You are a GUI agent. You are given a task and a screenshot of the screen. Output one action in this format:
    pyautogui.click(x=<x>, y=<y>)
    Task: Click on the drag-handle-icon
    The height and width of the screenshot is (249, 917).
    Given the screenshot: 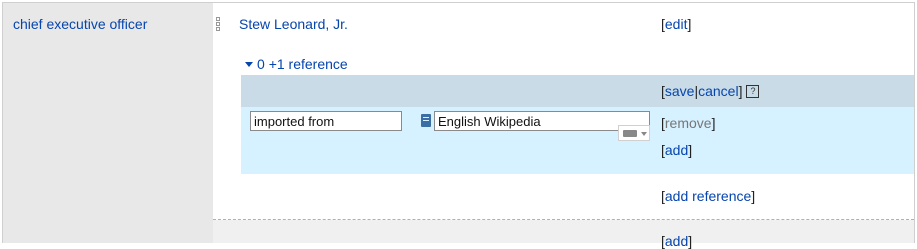 What is the action you would take?
    pyautogui.click(x=218, y=27)
    